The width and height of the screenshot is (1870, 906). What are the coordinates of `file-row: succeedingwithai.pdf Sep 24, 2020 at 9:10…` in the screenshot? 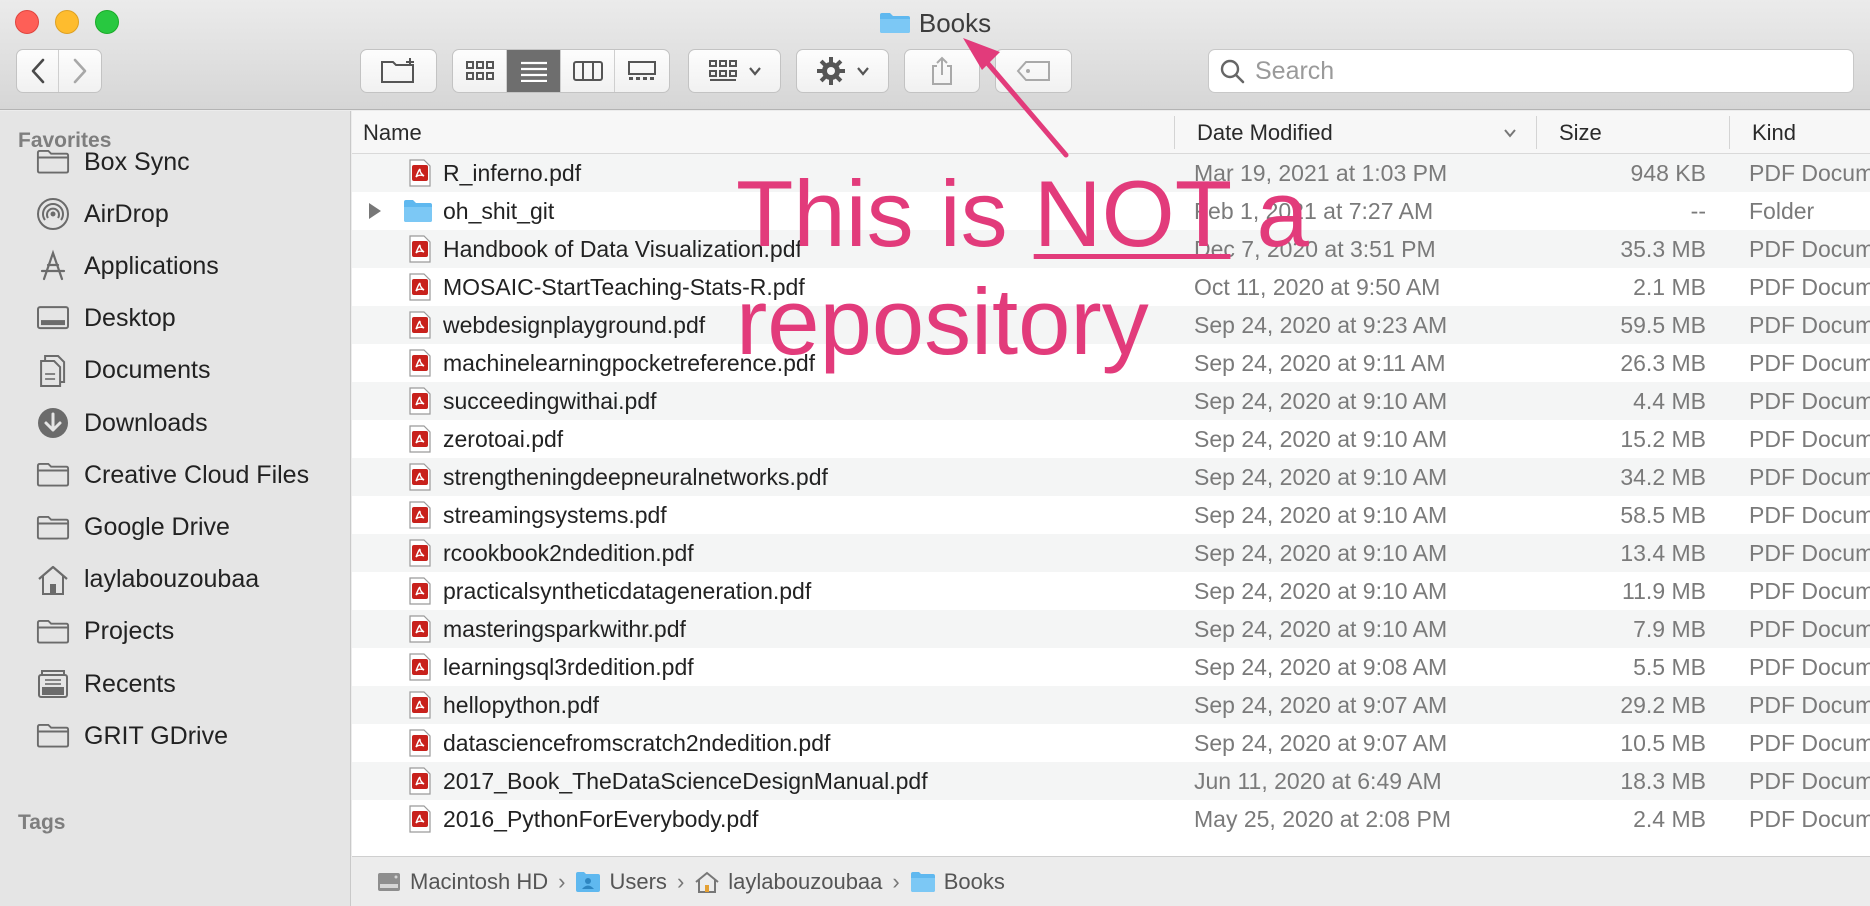 It's located at (1111, 401).